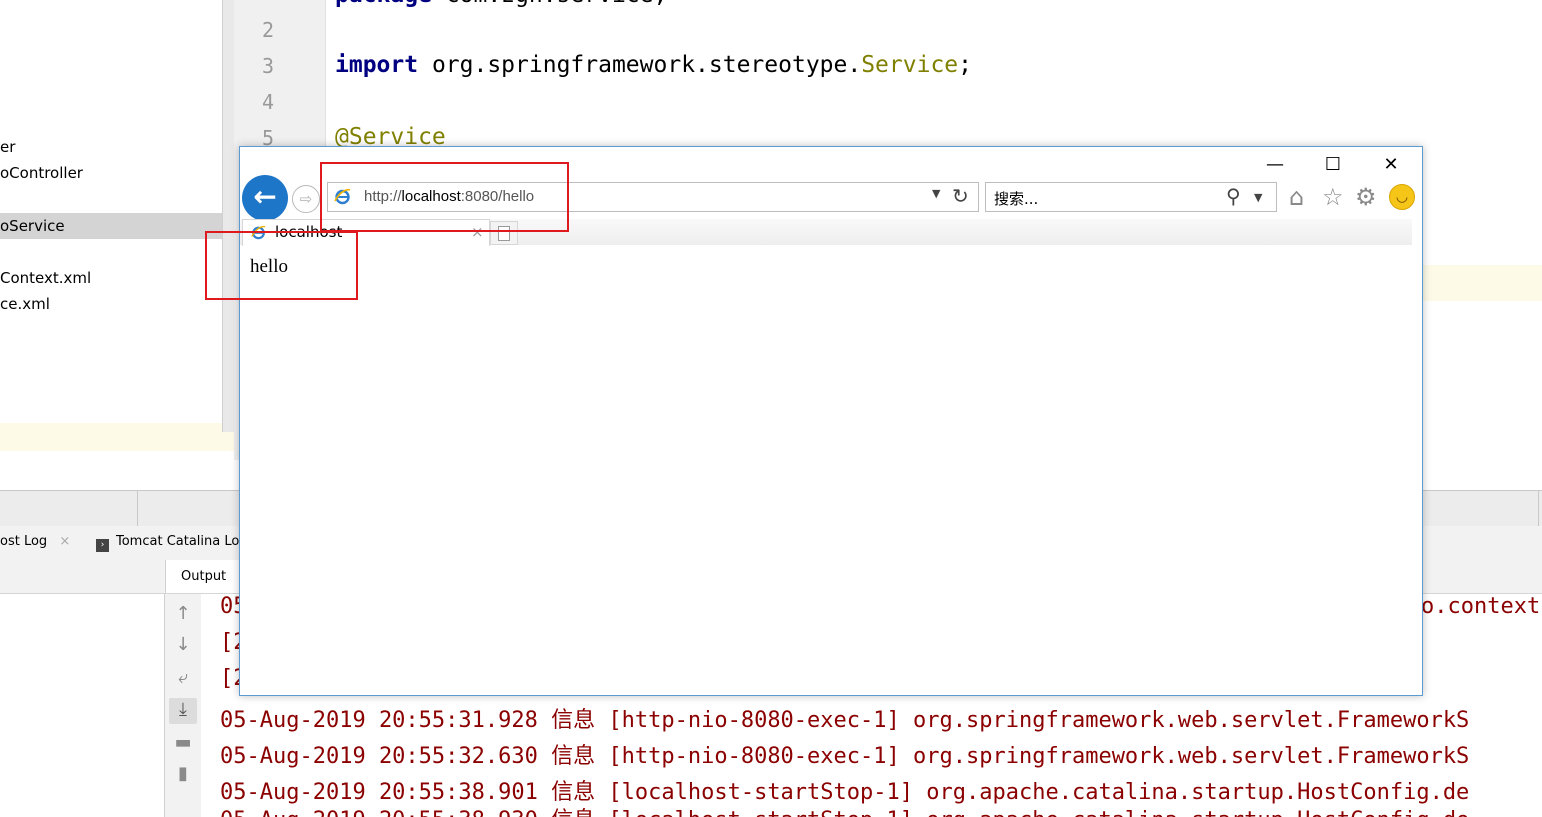  I want to click on soft-wrap-icon: ⤶, so click(183, 678).